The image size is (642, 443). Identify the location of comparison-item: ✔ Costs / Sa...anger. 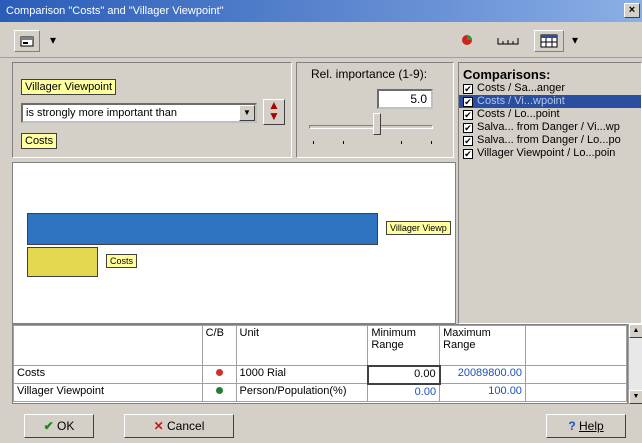
(550, 88).